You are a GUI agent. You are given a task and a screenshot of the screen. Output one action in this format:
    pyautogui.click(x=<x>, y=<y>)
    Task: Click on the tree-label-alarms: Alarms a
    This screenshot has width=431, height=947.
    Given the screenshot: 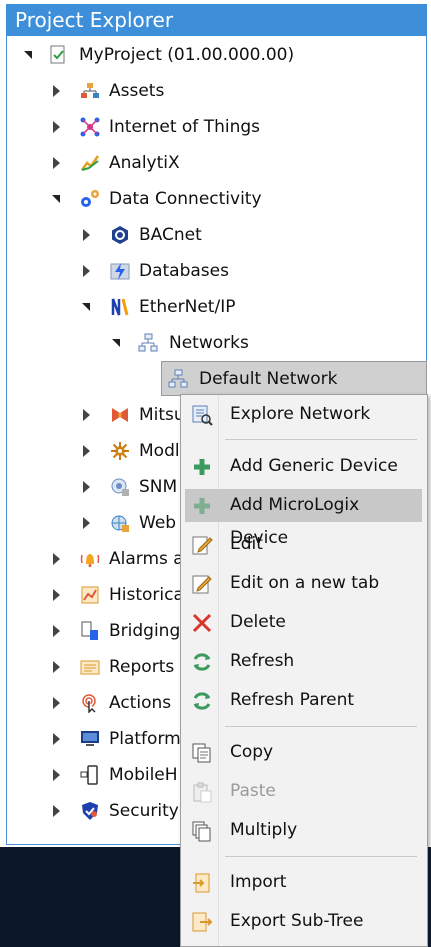 What is the action you would take?
    pyautogui.click(x=146, y=559)
    